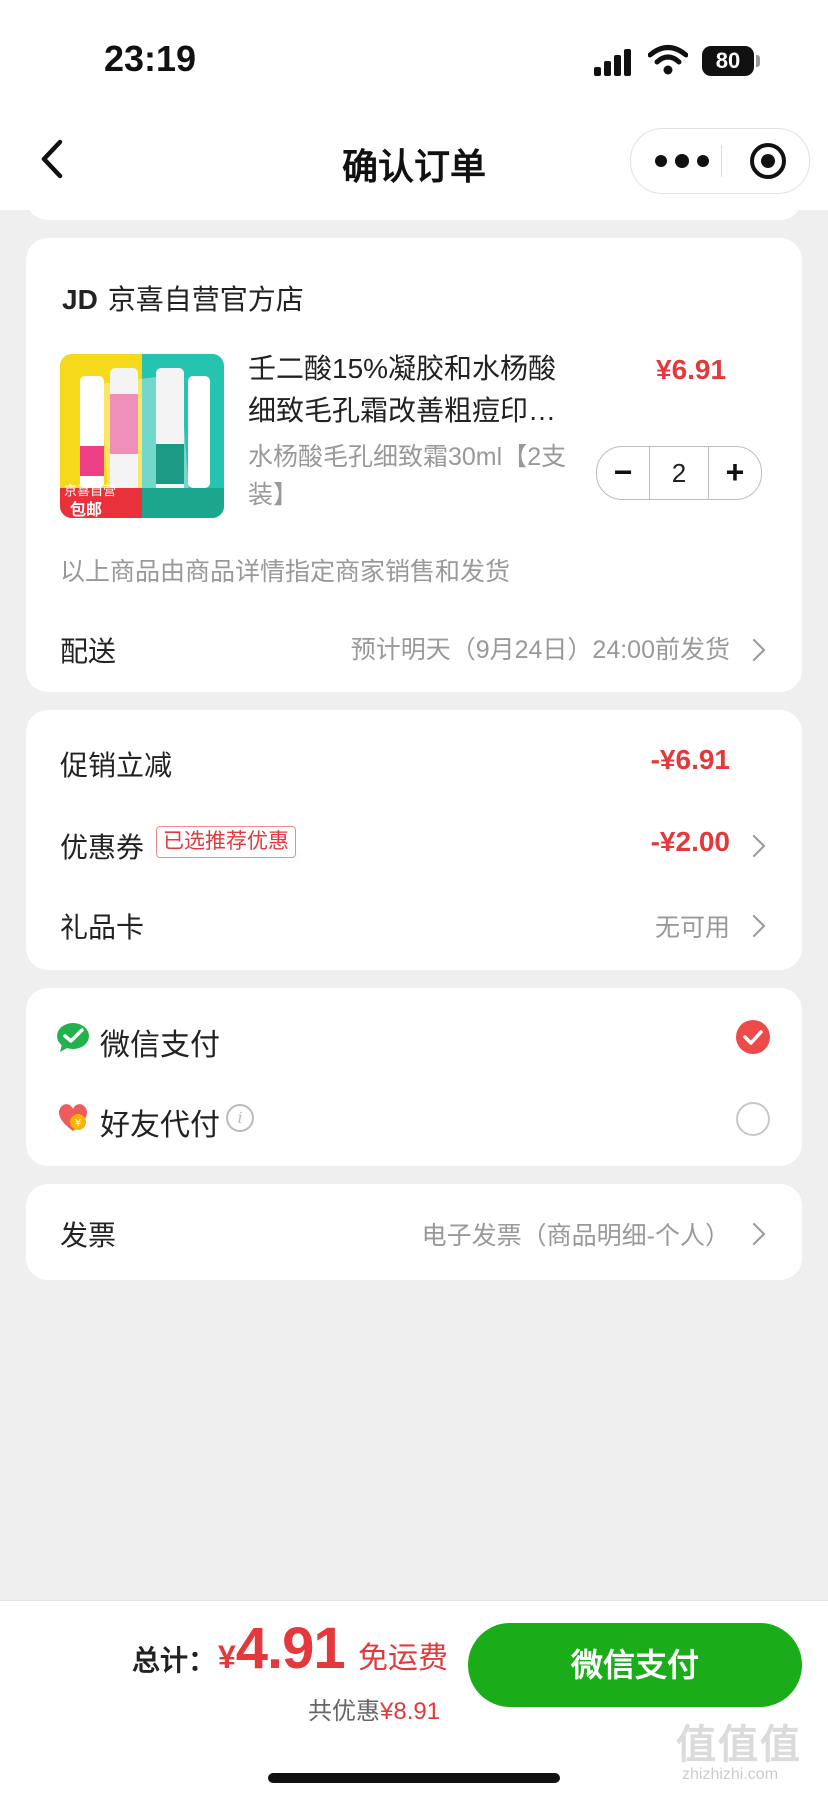 This screenshot has height=1797, width=828. I want to click on invoice-card: 发票 电子发票（商品明细-个人）, so click(414, 1232).